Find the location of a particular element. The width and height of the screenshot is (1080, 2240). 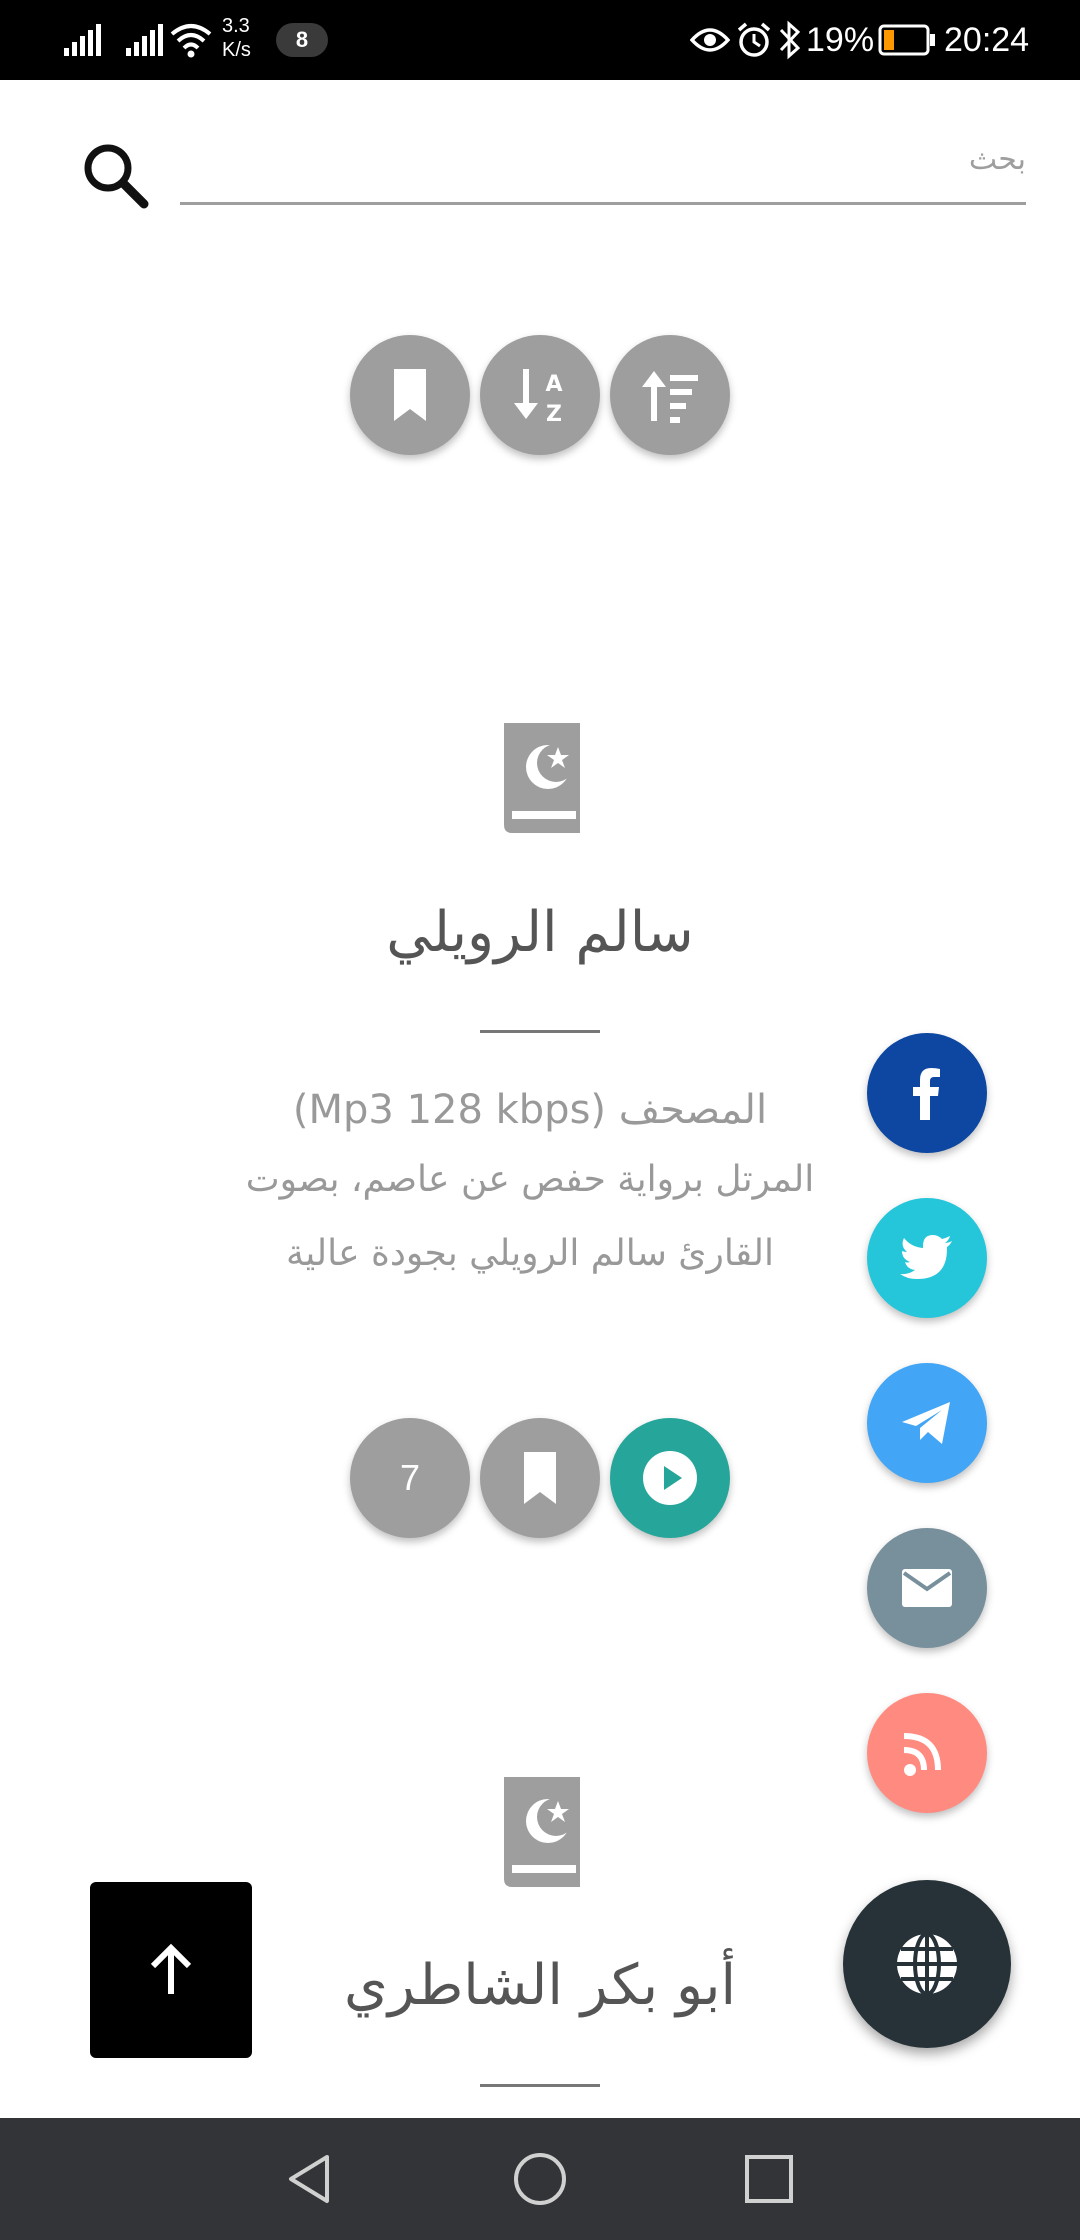

arrow-up-icon is located at coordinates (171, 1968).